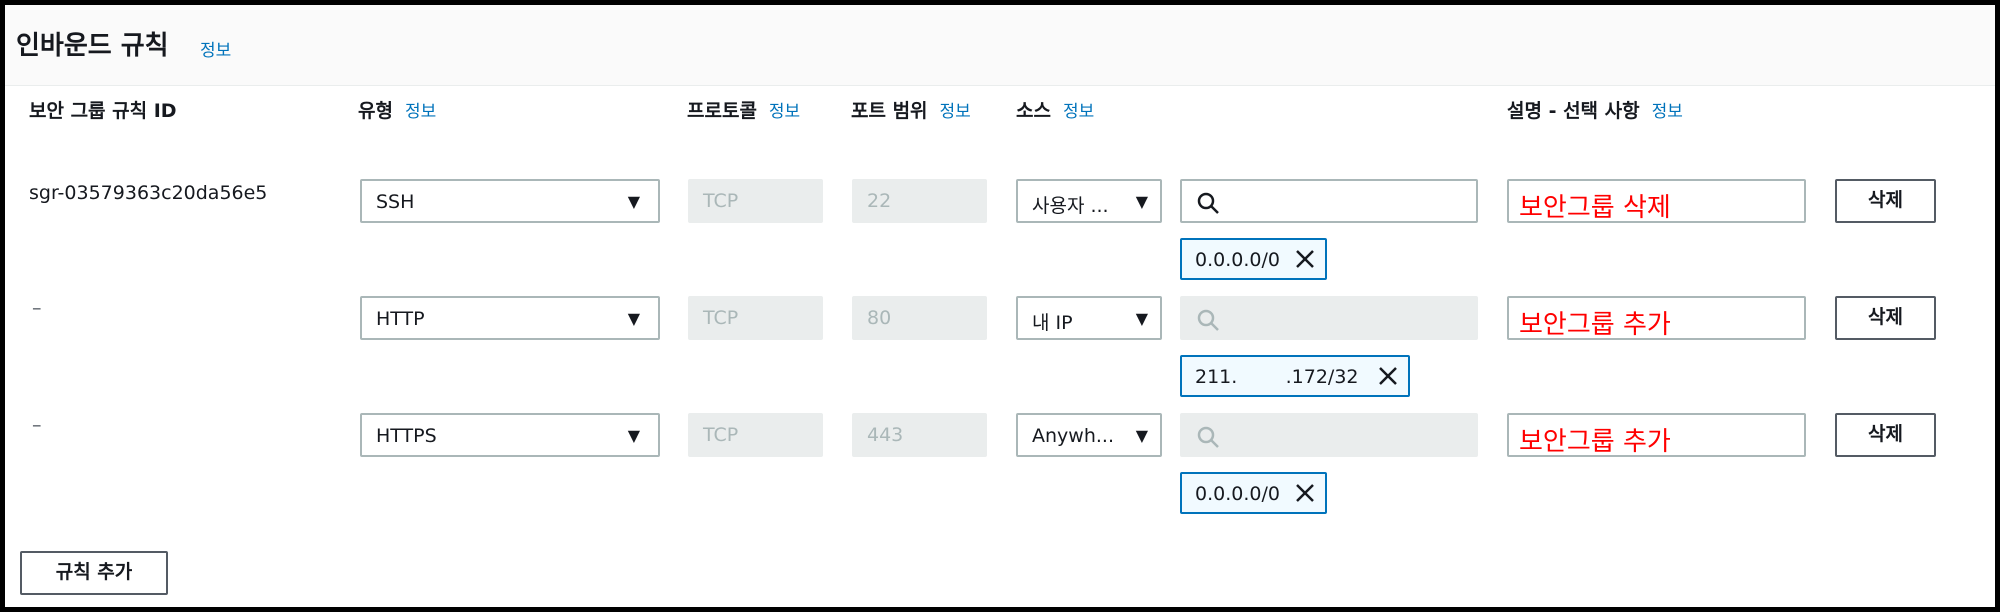 The height and width of the screenshot is (612, 2000). What do you see at coordinates (420, 112) in the screenshot?
I see `type-info-link: 정보` at bounding box center [420, 112].